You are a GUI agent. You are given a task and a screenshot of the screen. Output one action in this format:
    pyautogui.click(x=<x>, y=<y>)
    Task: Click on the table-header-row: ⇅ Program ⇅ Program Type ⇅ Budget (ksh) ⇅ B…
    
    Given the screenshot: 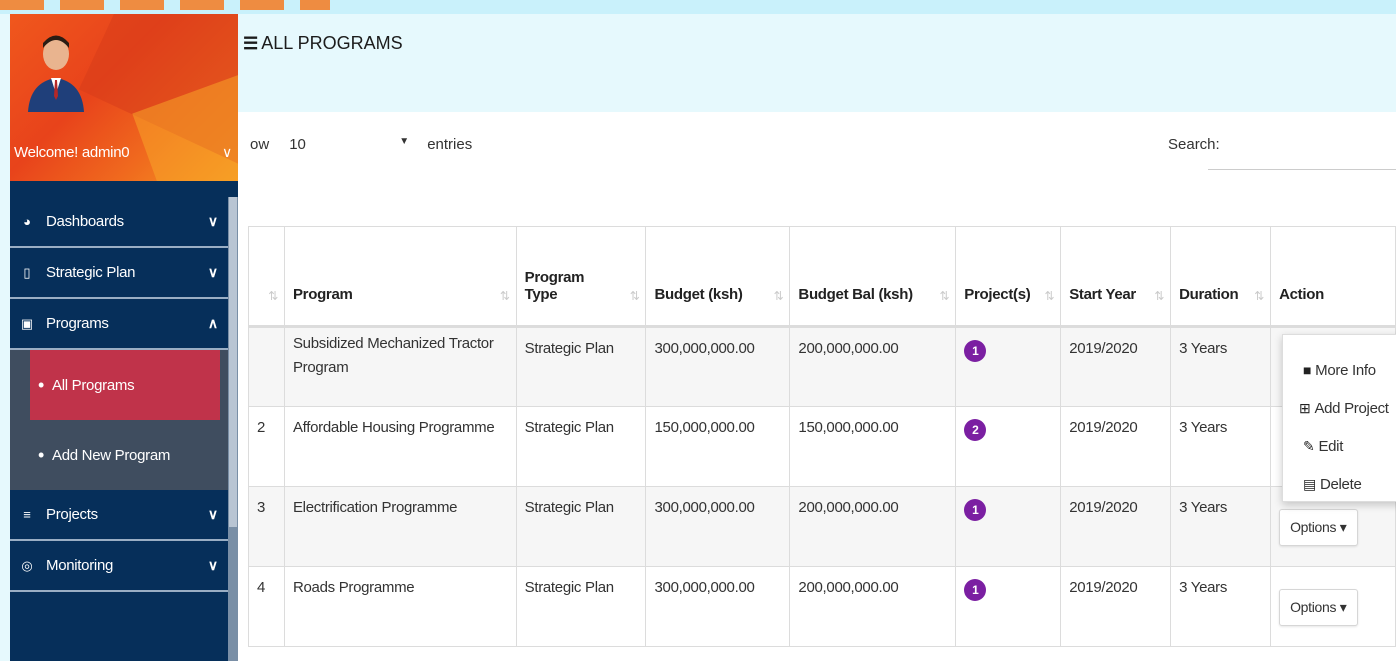 What is the action you would take?
    pyautogui.click(x=822, y=277)
    